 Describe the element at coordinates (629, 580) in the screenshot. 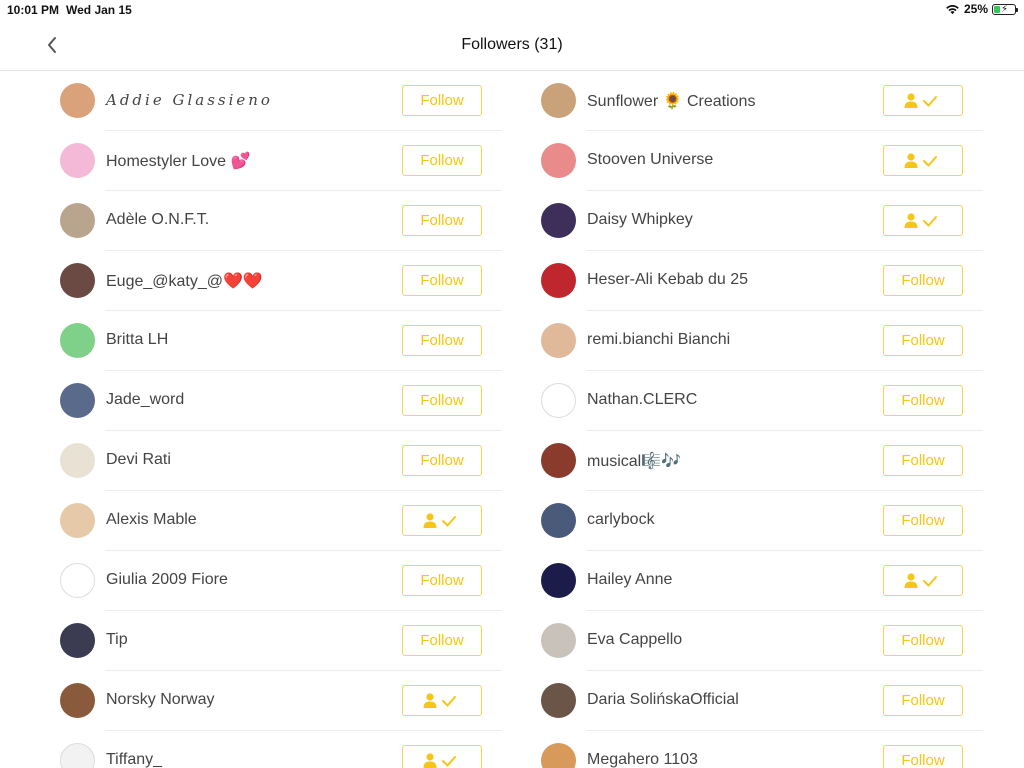

I see `follower-name: Hailey Anne` at that location.